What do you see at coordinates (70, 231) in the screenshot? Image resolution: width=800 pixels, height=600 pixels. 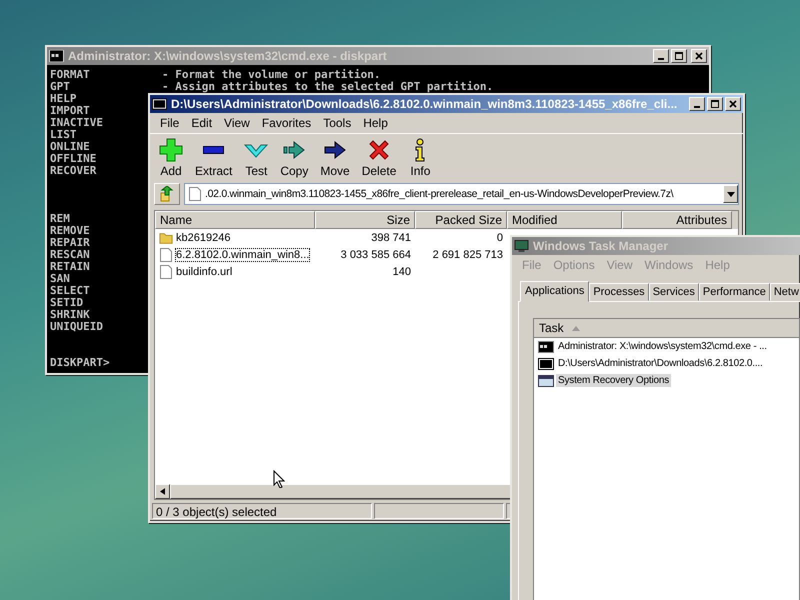 I see `console-command: REMOVE` at bounding box center [70, 231].